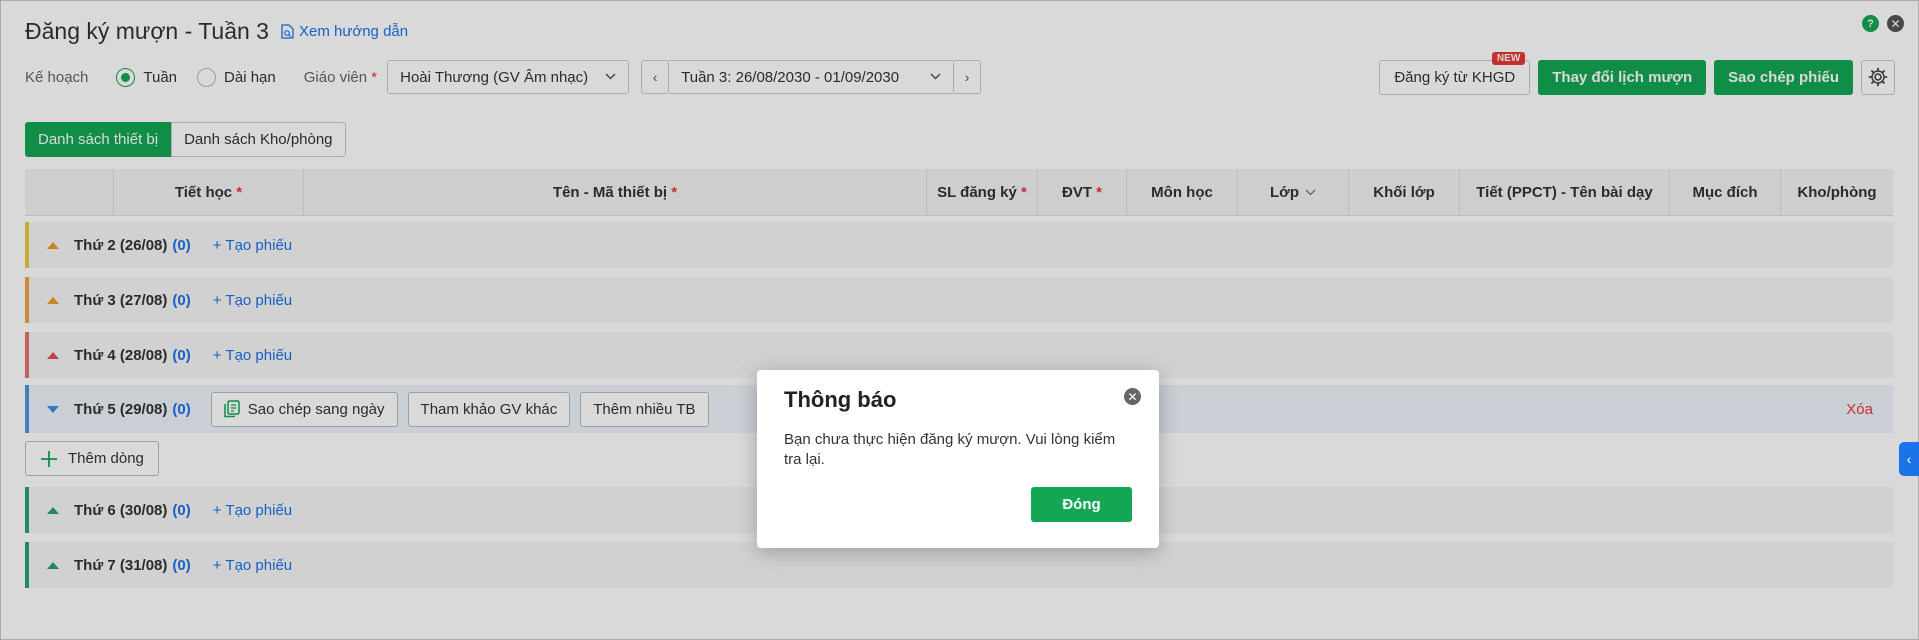  Describe the element at coordinates (840, 399) in the screenshot. I see `dialog-title: Thông báo` at that location.